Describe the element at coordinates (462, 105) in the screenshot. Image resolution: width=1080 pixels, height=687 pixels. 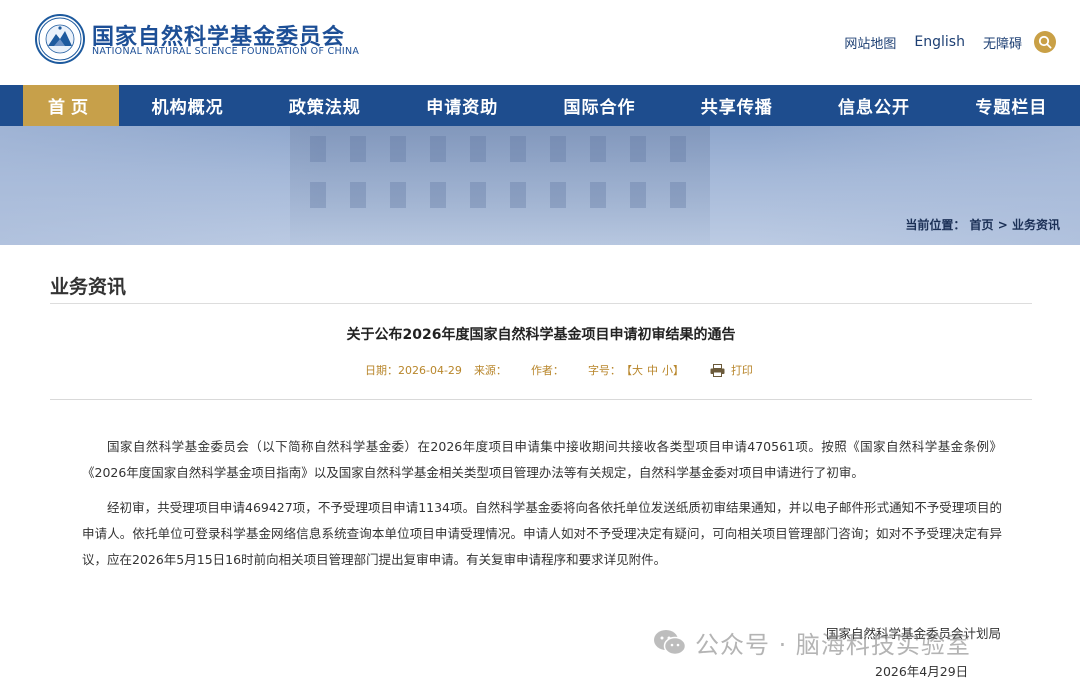
I see `nav-item-apply: 申请资助` at that location.